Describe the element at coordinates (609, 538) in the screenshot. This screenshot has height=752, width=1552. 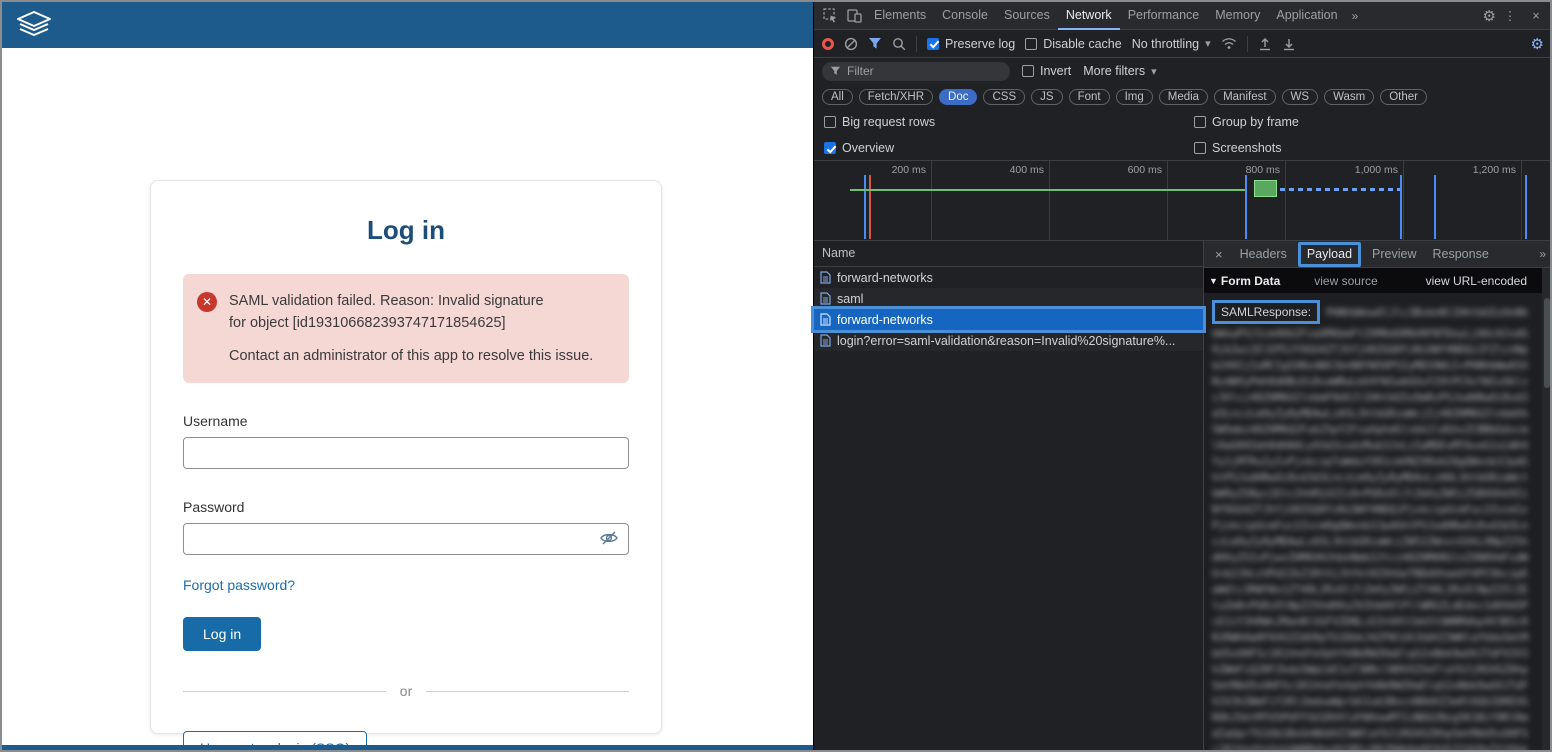
I see `toggle-password-visibility-icon` at that location.